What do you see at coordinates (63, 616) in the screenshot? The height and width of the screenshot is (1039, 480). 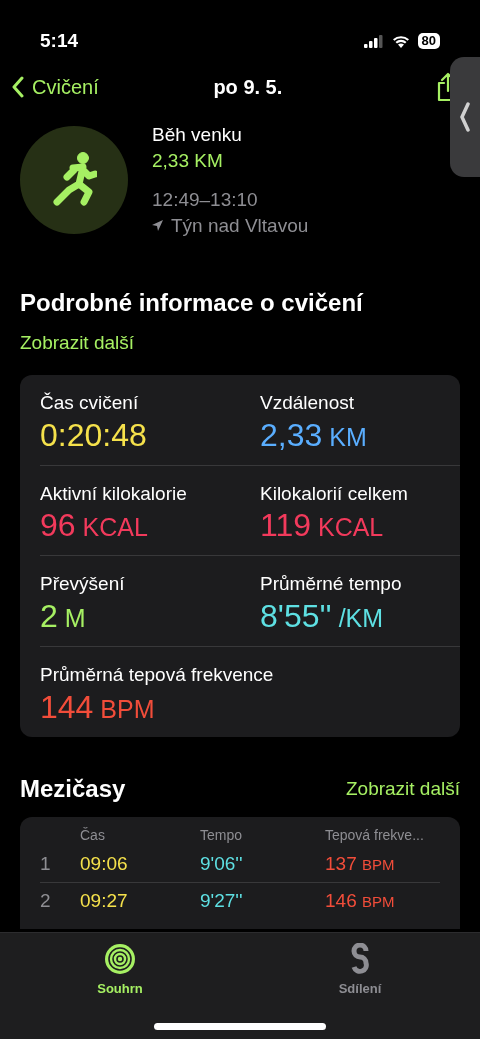 I see `metric-value: 2 M` at bounding box center [63, 616].